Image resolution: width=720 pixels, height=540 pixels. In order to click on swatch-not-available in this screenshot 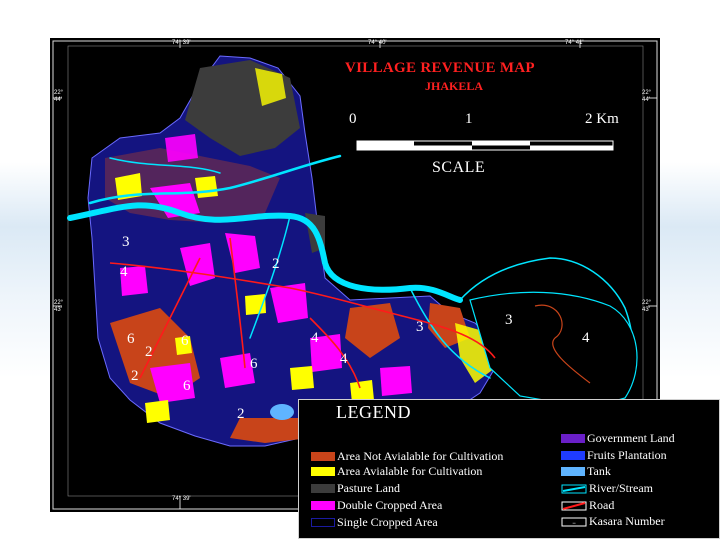, I will do `click(323, 456)`.